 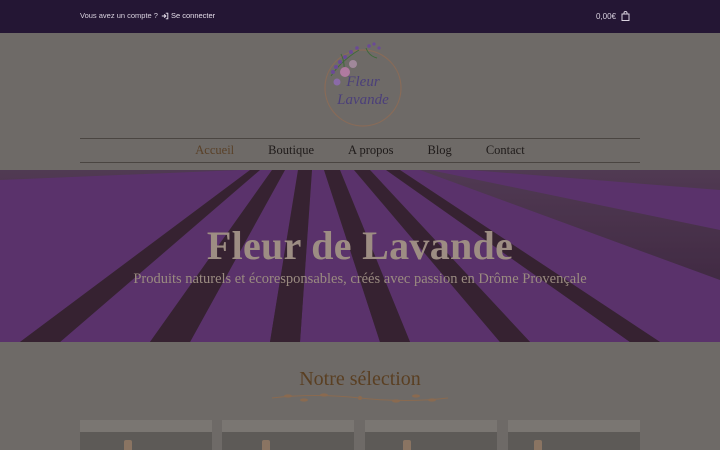 I want to click on logo-text-line2: Lavande, so click(x=362, y=100).